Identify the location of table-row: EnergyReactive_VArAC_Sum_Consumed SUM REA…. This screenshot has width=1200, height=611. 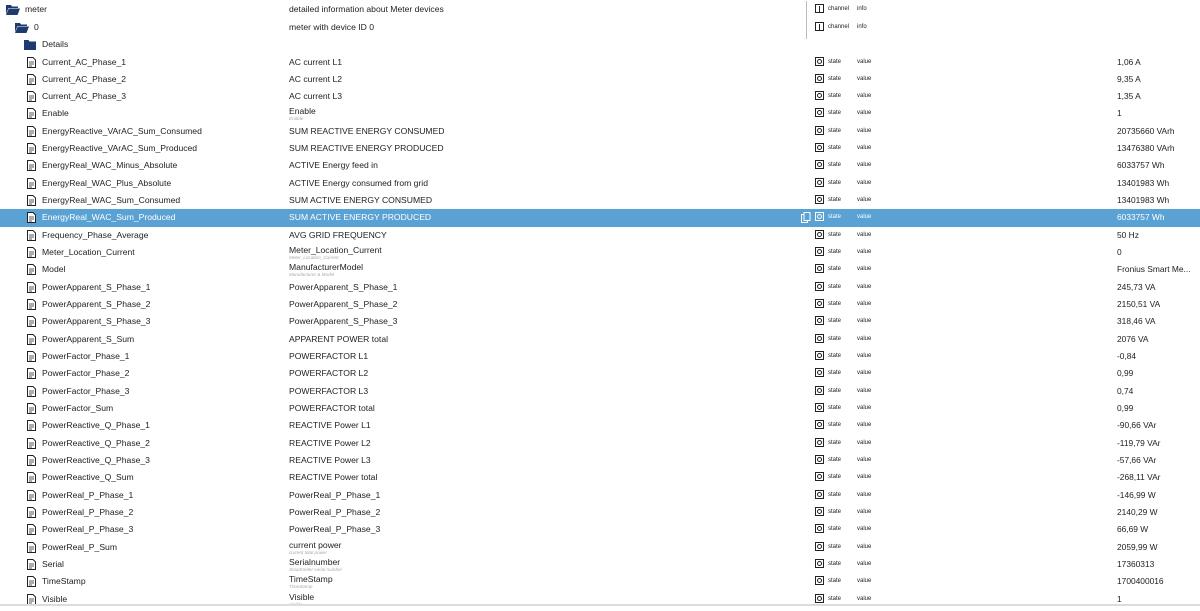
(600, 131).